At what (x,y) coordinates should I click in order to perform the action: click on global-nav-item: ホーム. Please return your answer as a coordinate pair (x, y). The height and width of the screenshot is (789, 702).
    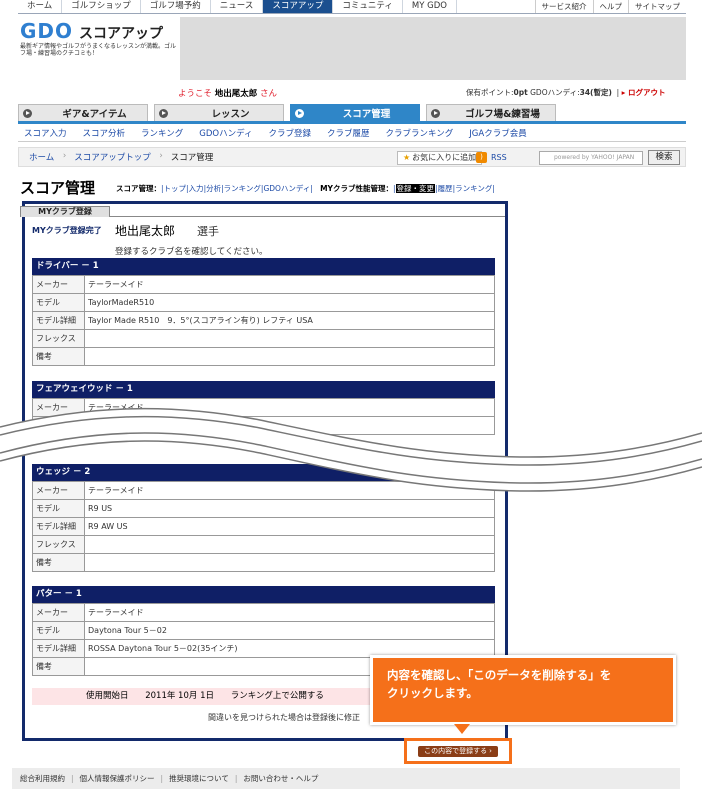
    Looking at the image, I should click on (40, 6).